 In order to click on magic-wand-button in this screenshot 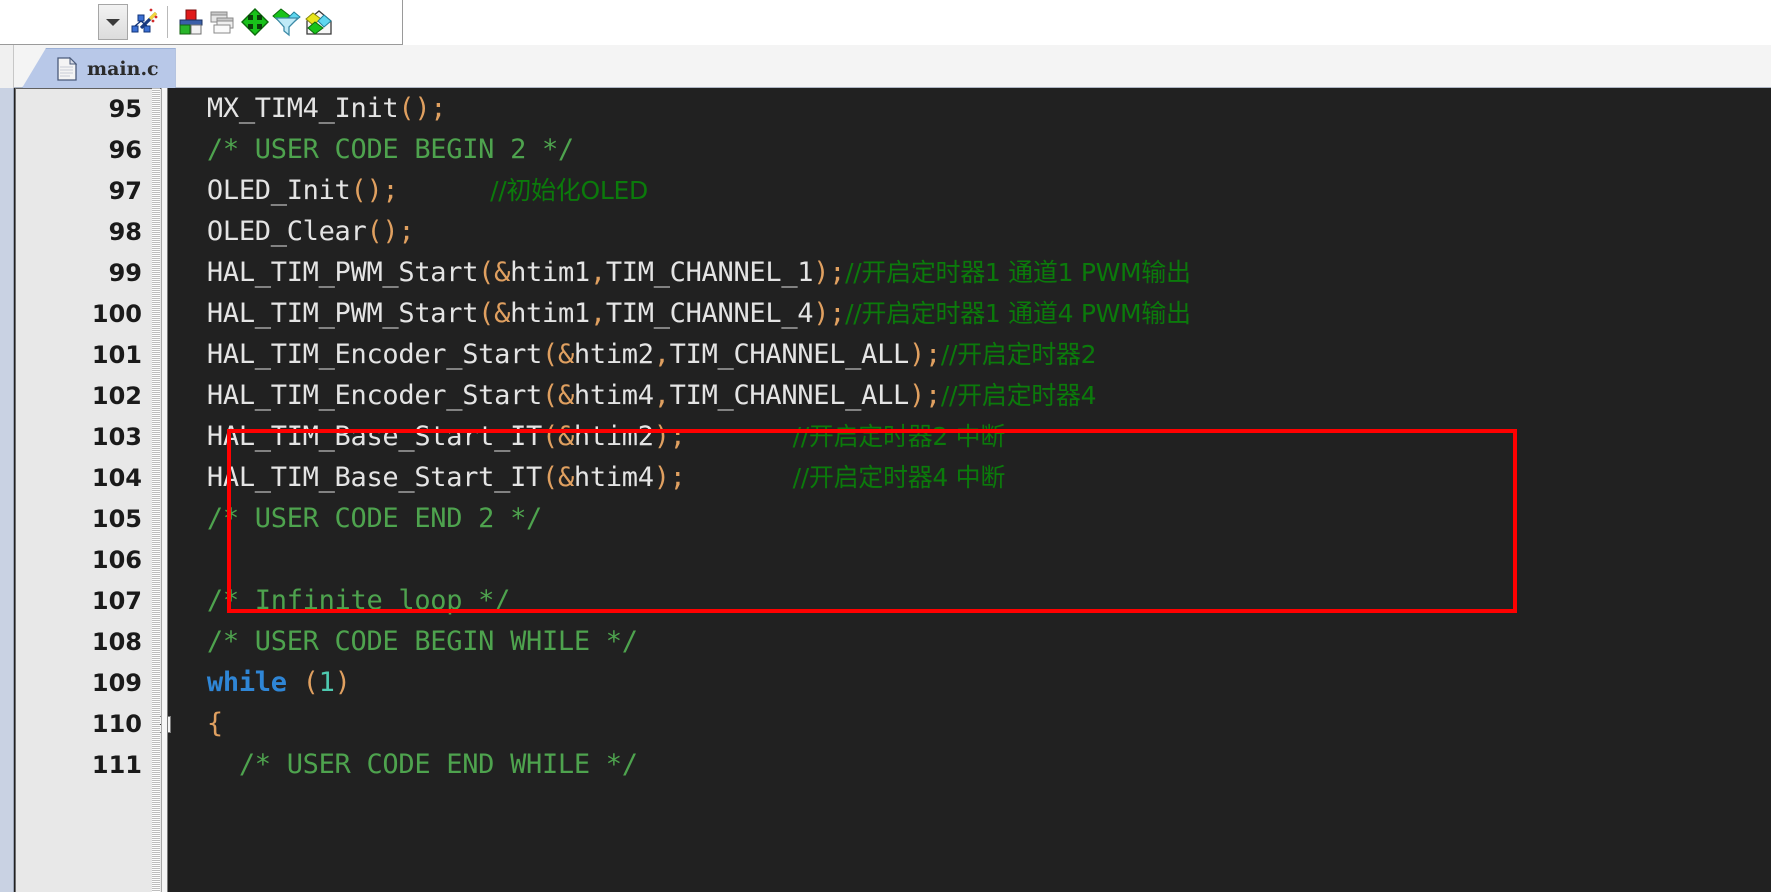, I will do `click(144, 22)`.